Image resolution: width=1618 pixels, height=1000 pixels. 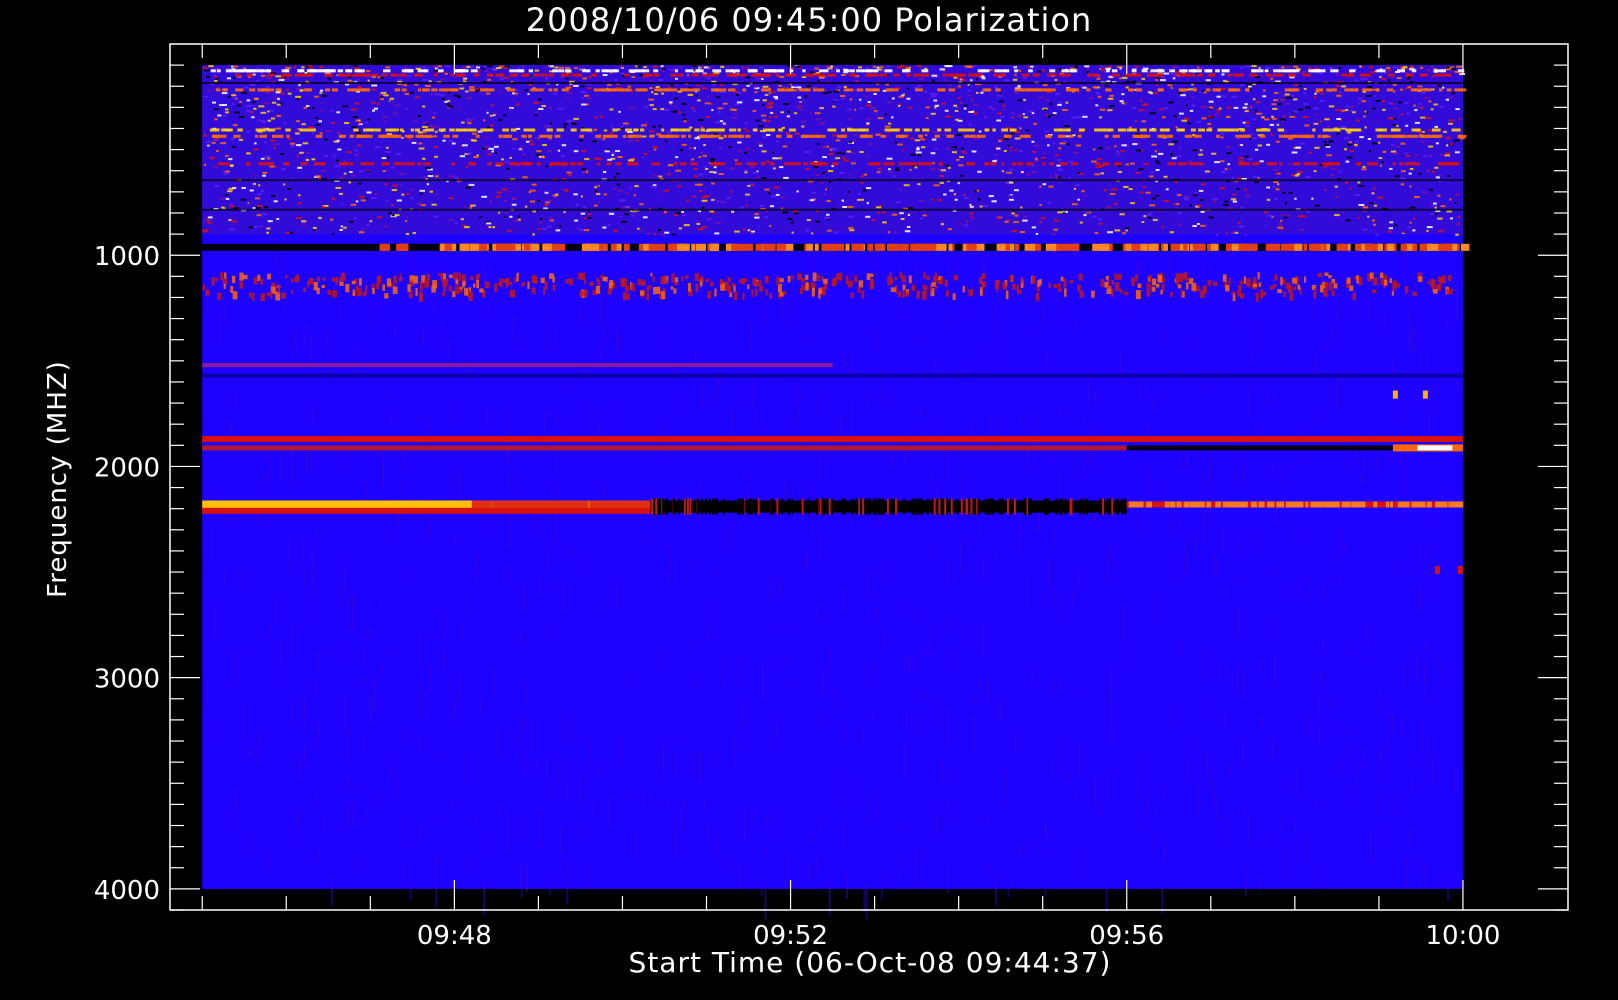 What do you see at coordinates (127, 257) in the screenshot?
I see `y-tick-label: 1000` at bounding box center [127, 257].